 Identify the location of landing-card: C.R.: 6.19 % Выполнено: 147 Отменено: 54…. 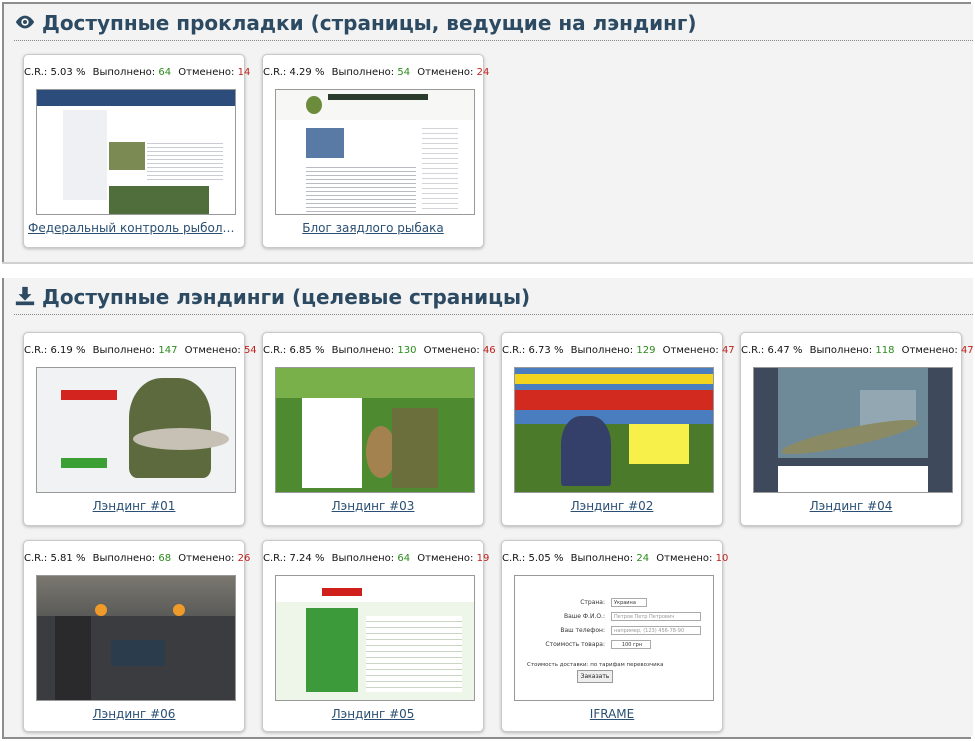
(140, 429).